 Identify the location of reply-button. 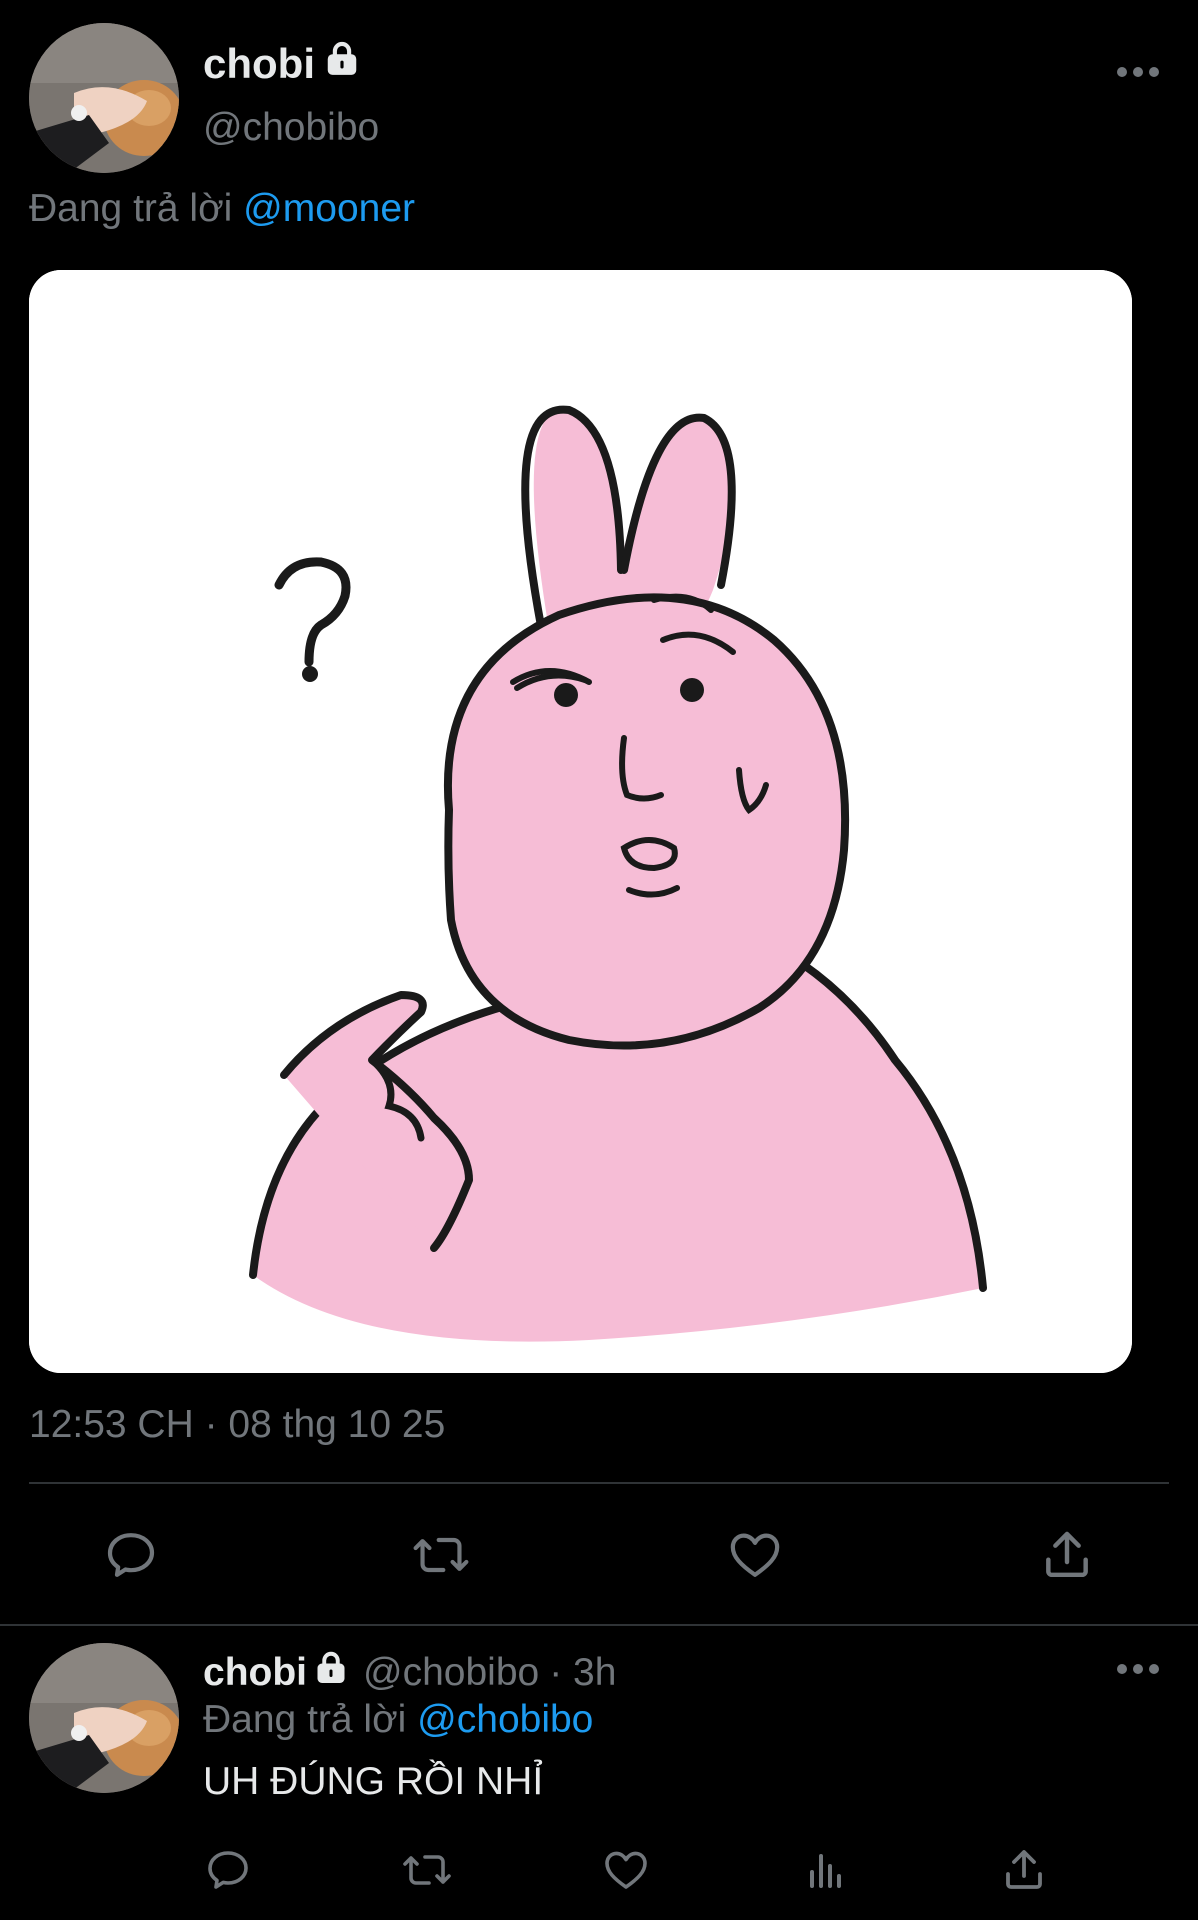
(131, 1557).